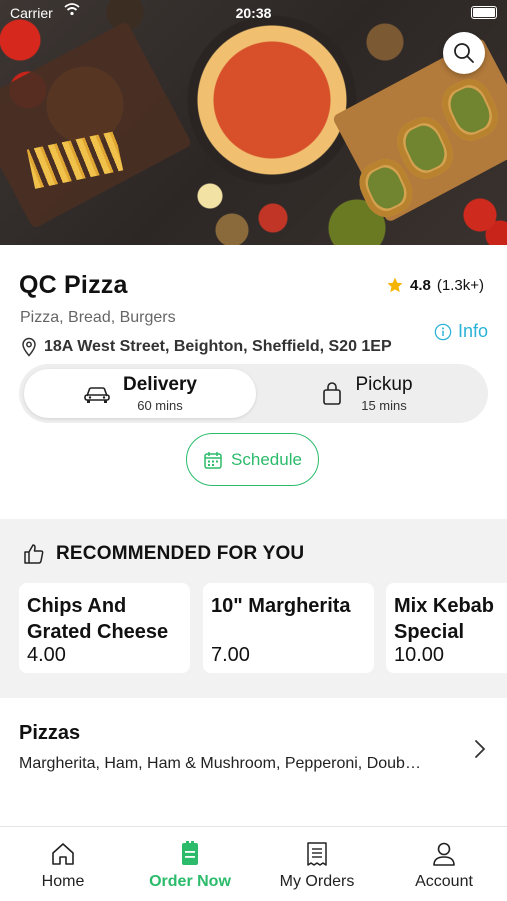  I want to click on rating: 4.8 (1.3k+), so click(435, 285).